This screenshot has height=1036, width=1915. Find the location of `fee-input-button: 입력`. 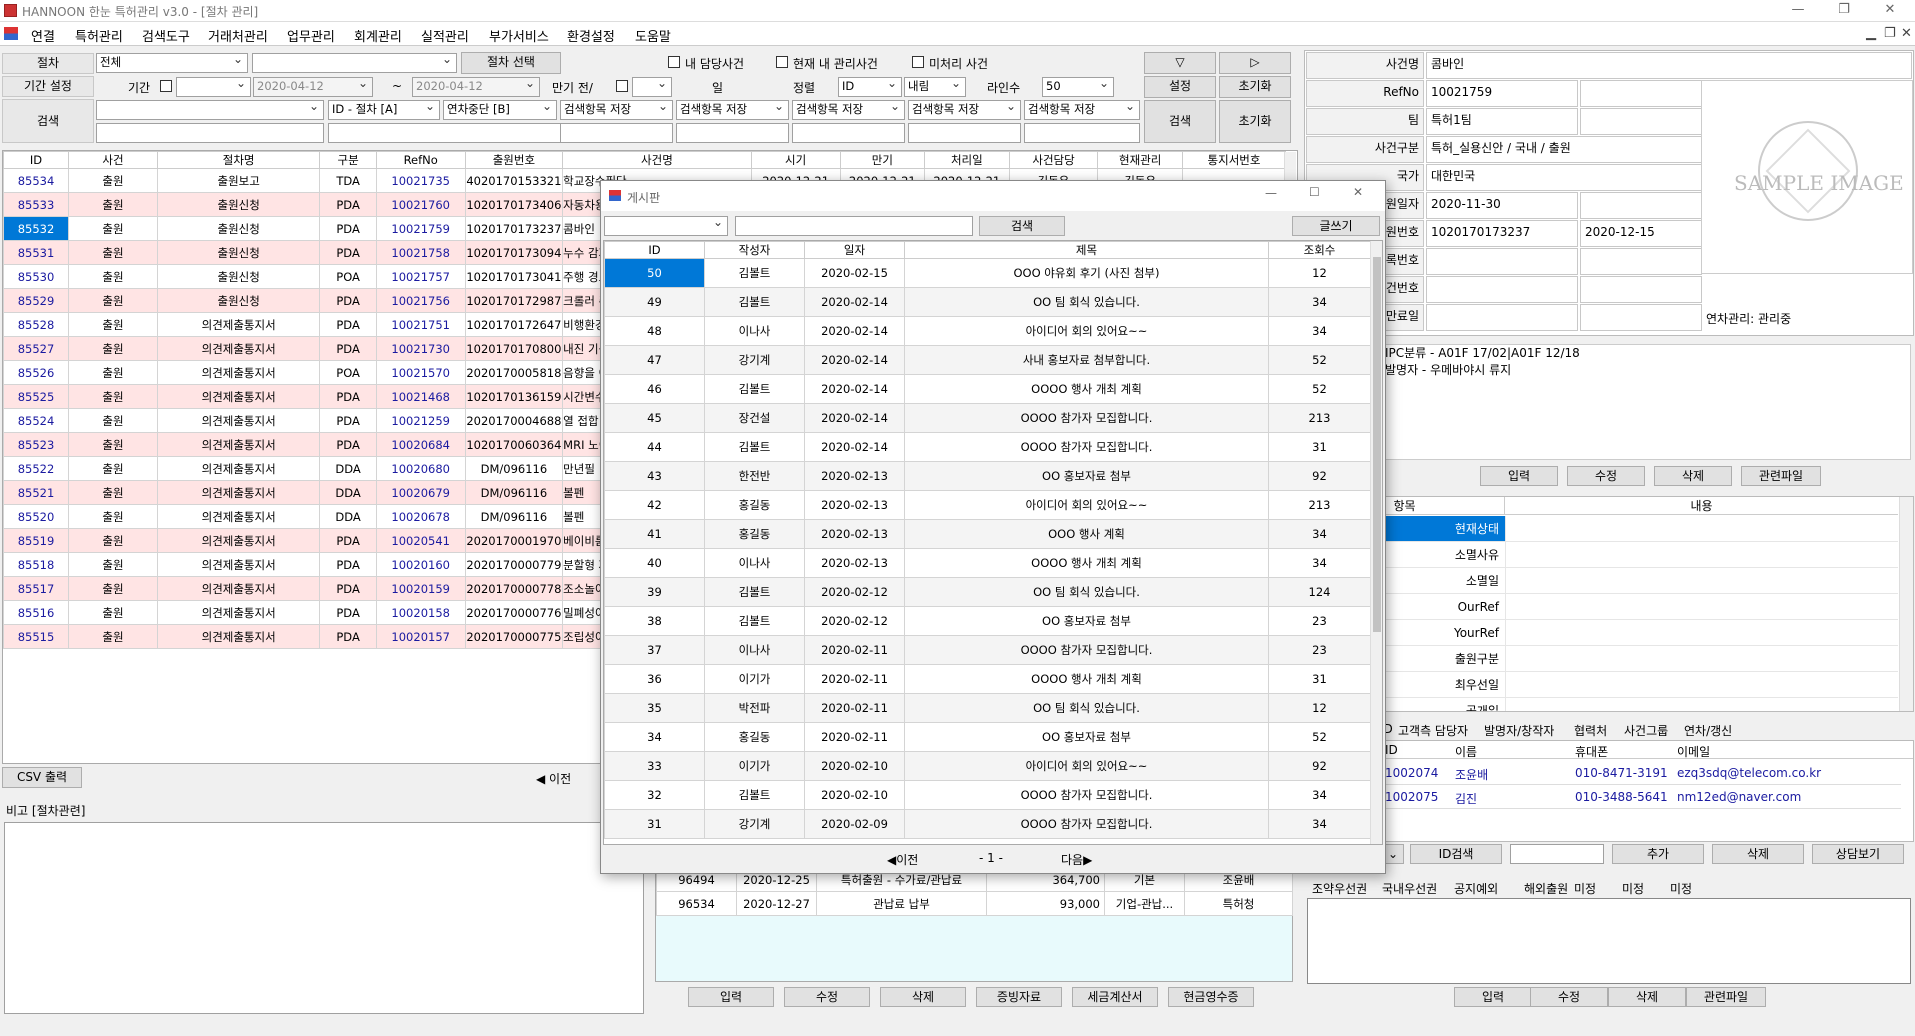

fee-input-button: 입력 is located at coordinates (731, 997).